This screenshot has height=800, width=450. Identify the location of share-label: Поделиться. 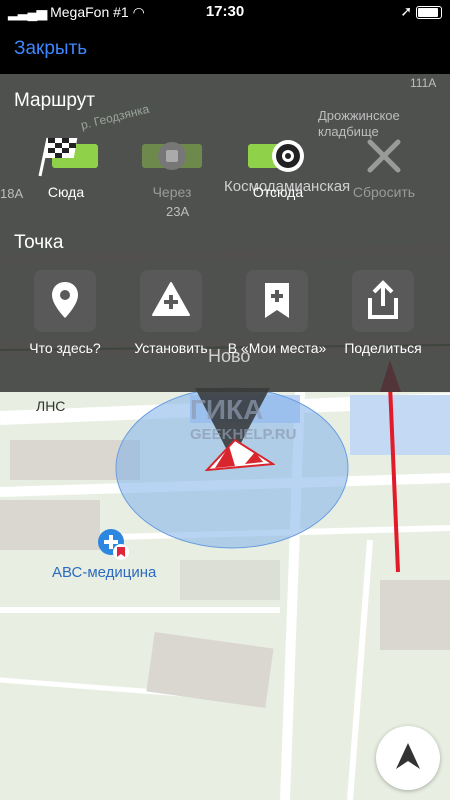
(383, 348).